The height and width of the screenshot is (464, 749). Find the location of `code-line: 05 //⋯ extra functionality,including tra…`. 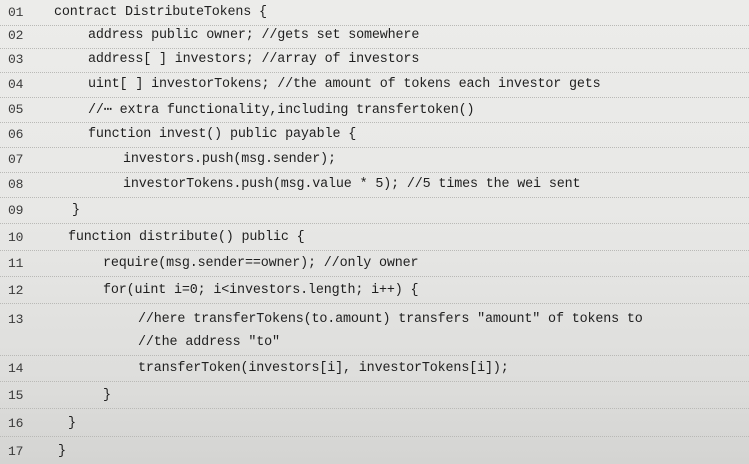

code-line: 05 //⋯ extra functionality,including tra… is located at coordinates (374, 110).